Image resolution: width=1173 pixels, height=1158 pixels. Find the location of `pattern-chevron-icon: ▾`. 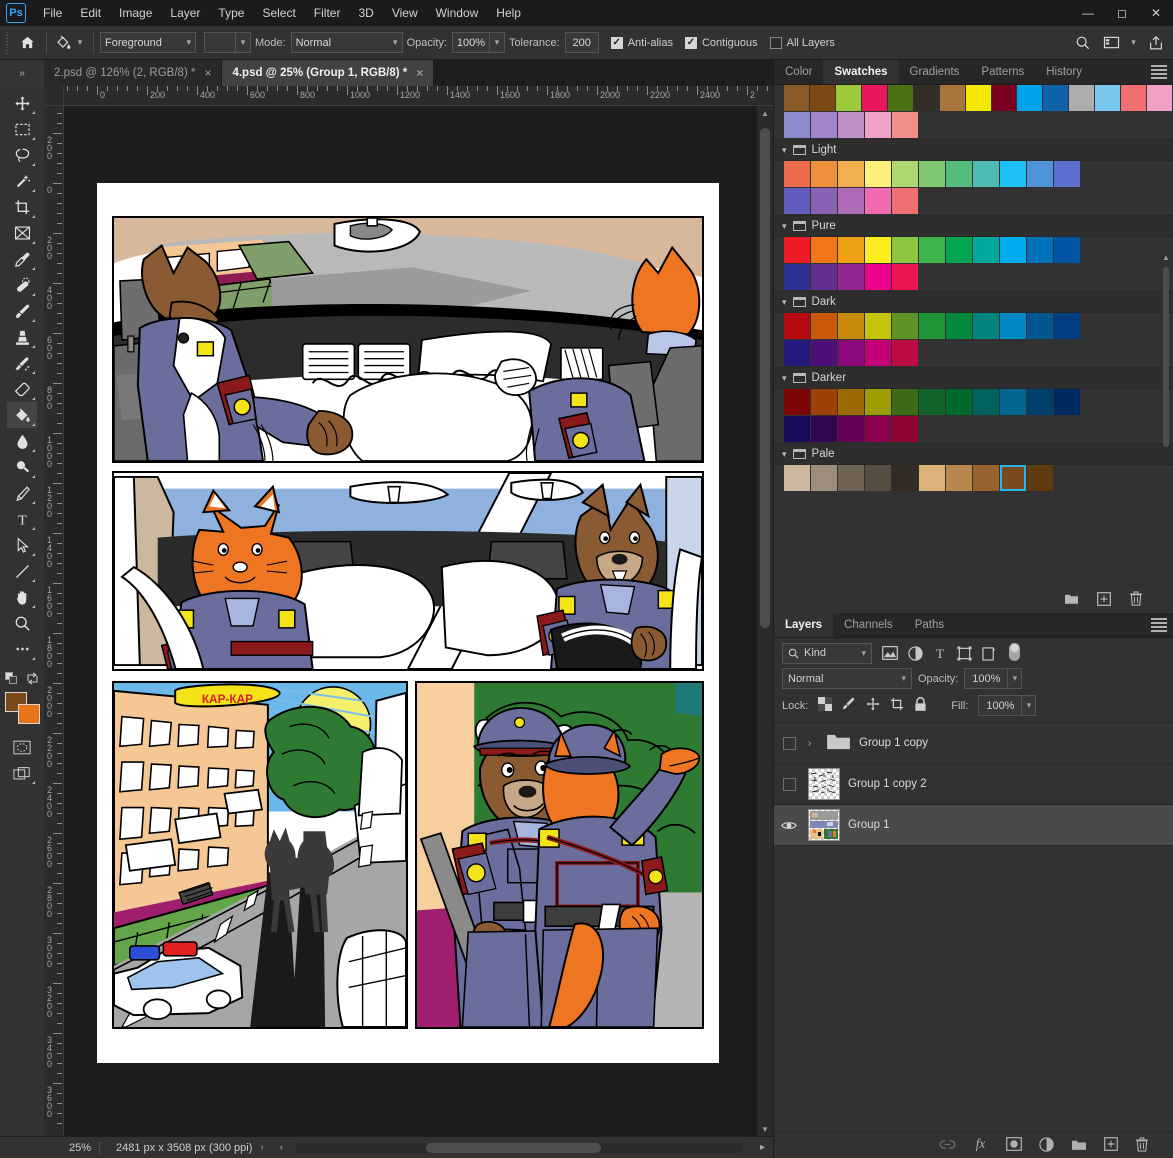

pattern-chevron-icon: ▾ is located at coordinates (243, 42).